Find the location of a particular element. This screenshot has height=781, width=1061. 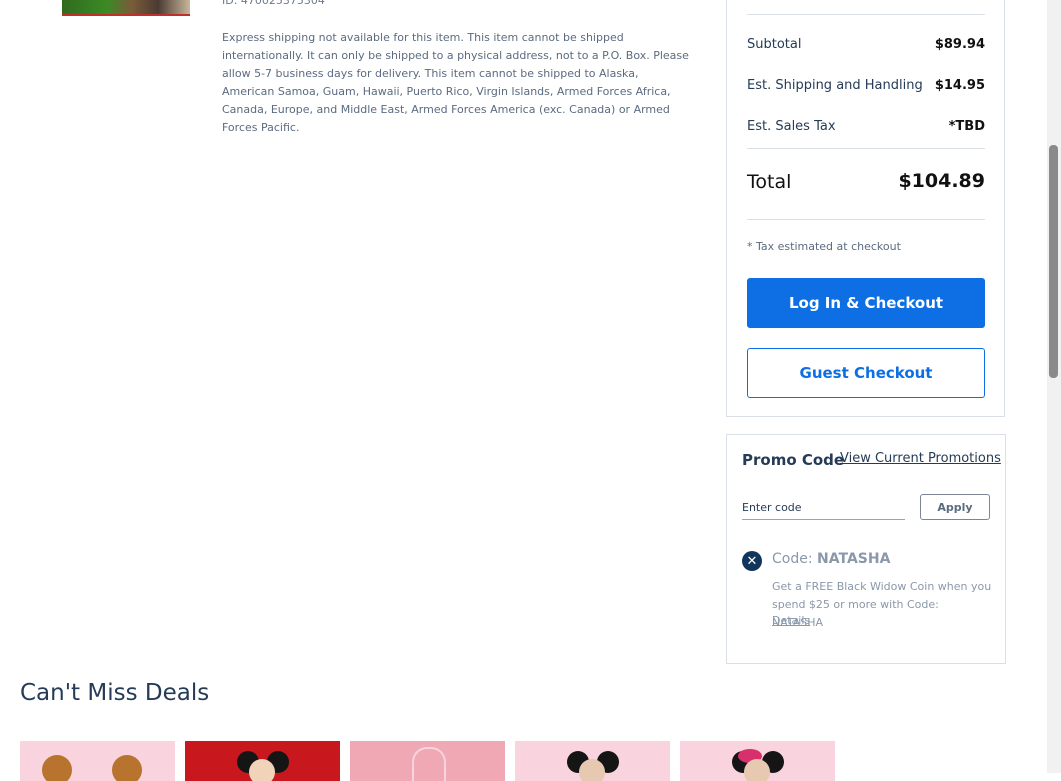

apply-button: Apply is located at coordinates (955, 507).